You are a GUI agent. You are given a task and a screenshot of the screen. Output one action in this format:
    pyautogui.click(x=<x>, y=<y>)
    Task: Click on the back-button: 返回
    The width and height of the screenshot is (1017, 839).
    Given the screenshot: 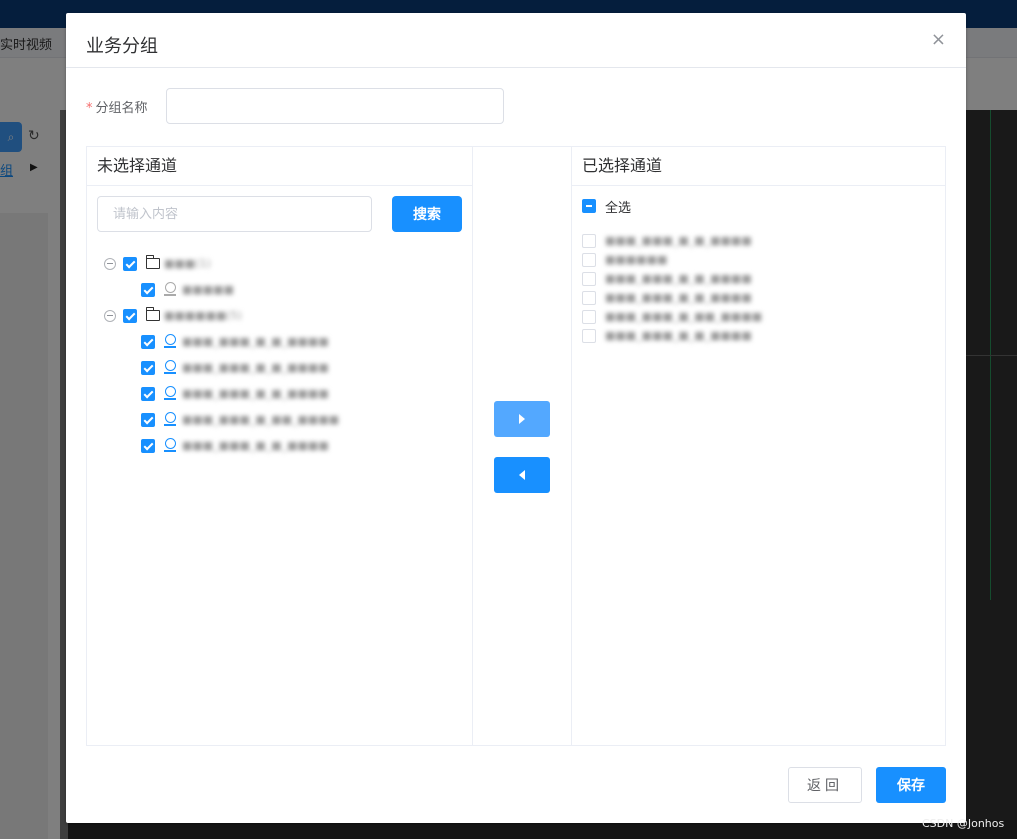 What is the action you would take?
    pyautogui.click(x=825, y=785)
    